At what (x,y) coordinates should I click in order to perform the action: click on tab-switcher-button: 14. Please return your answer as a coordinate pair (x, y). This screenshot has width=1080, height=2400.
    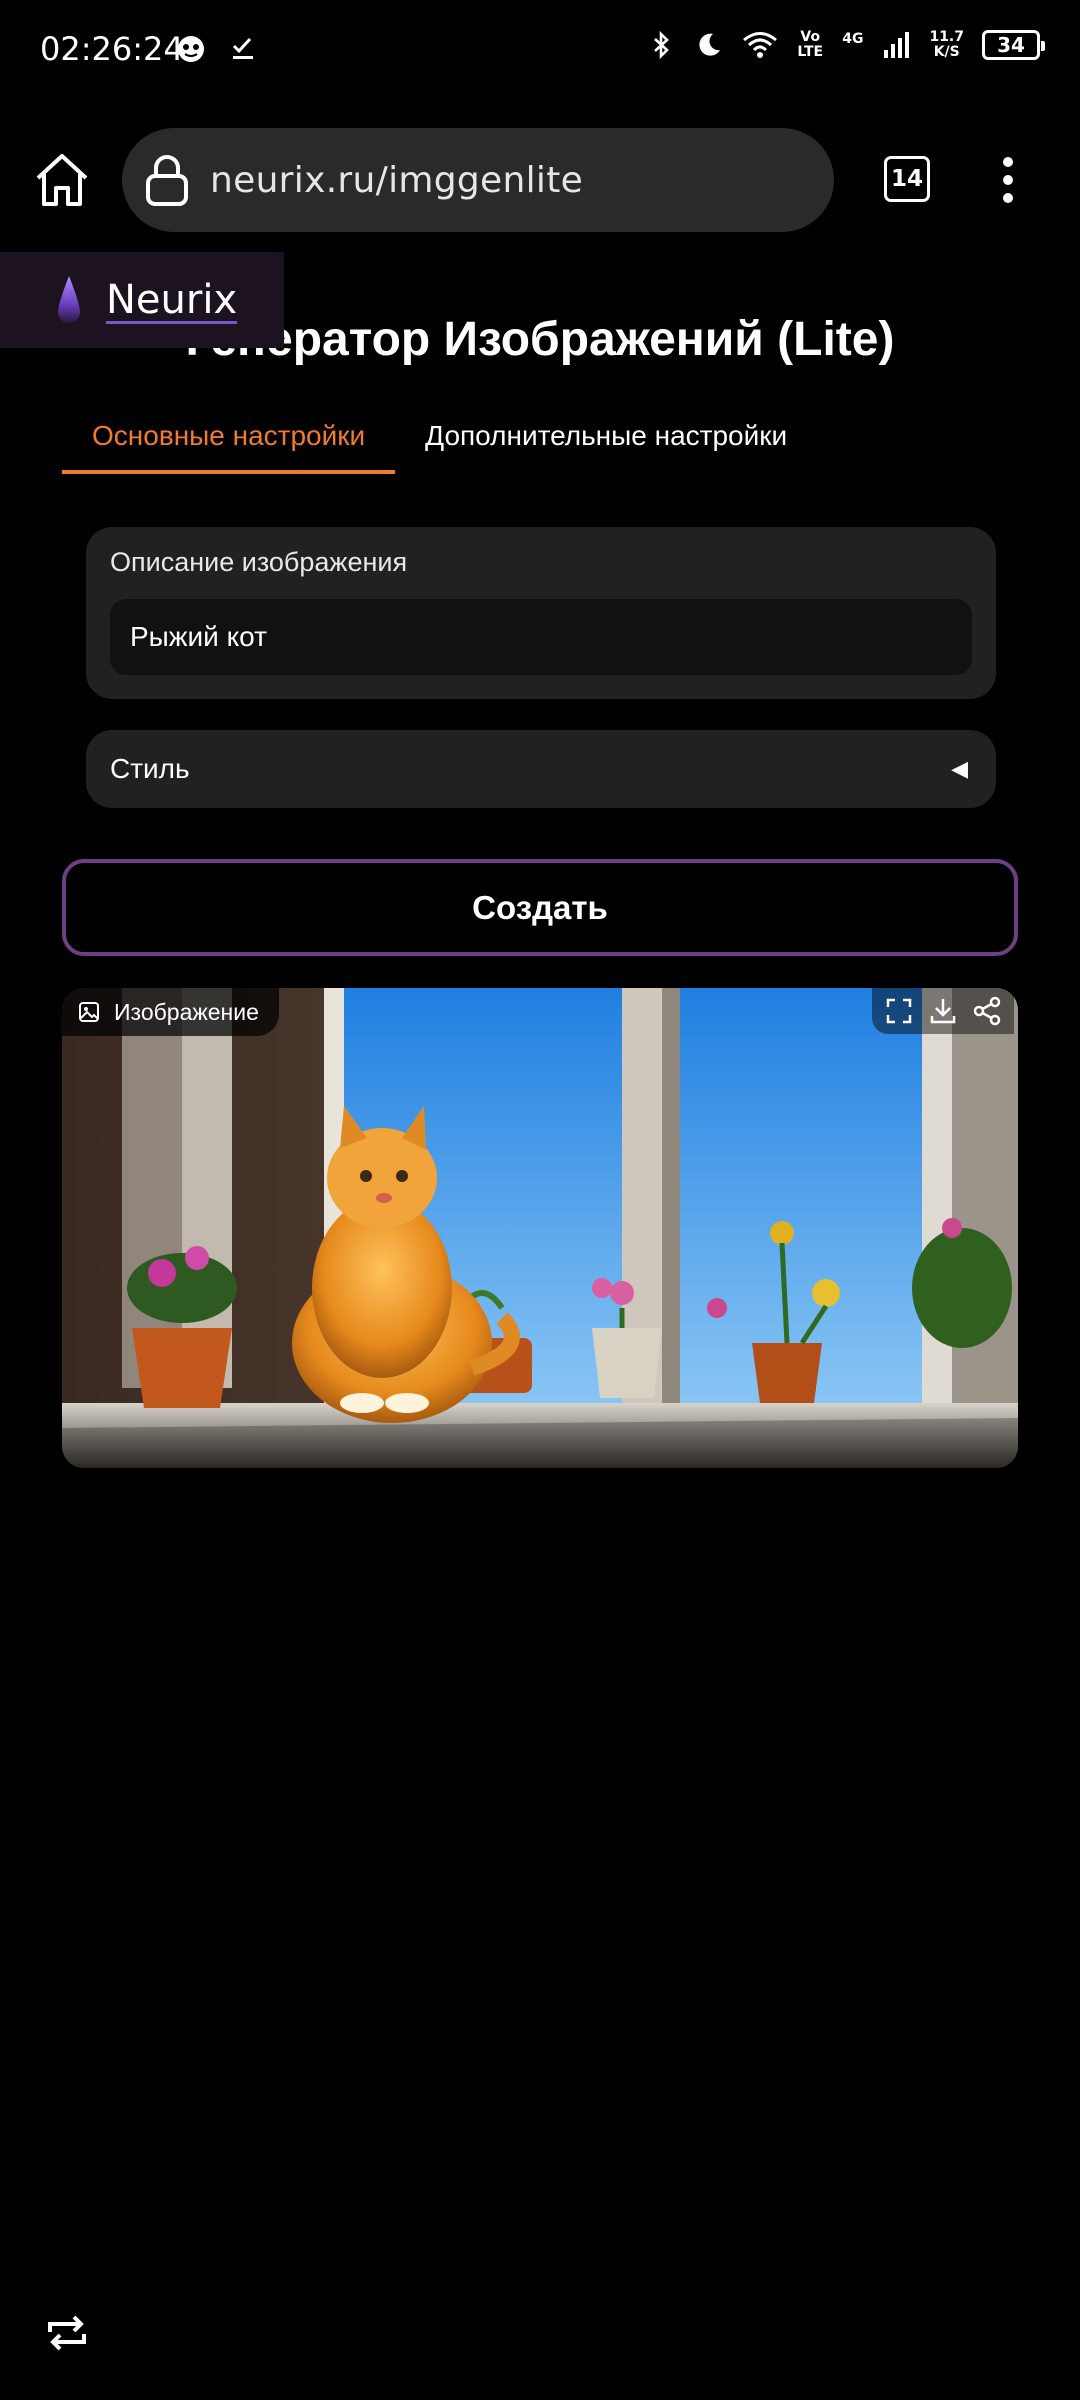
    Looking at the image, I should click on (907, 179).